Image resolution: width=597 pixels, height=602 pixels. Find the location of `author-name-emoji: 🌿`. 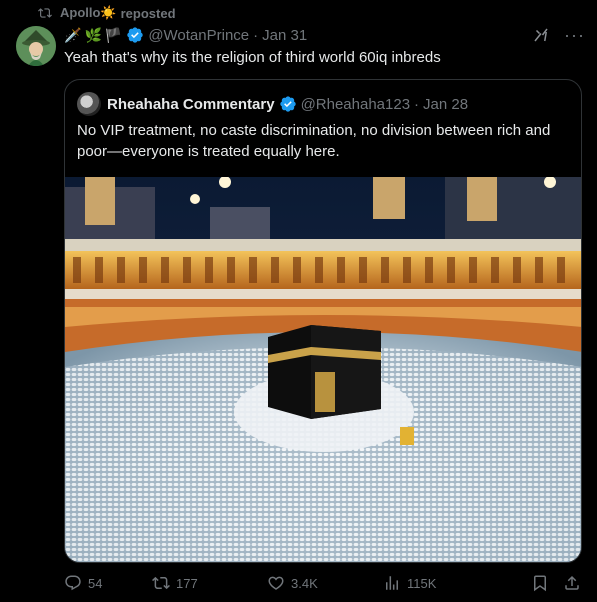

author-name-emoji: 🌿 is located at coordinates (93, 34).